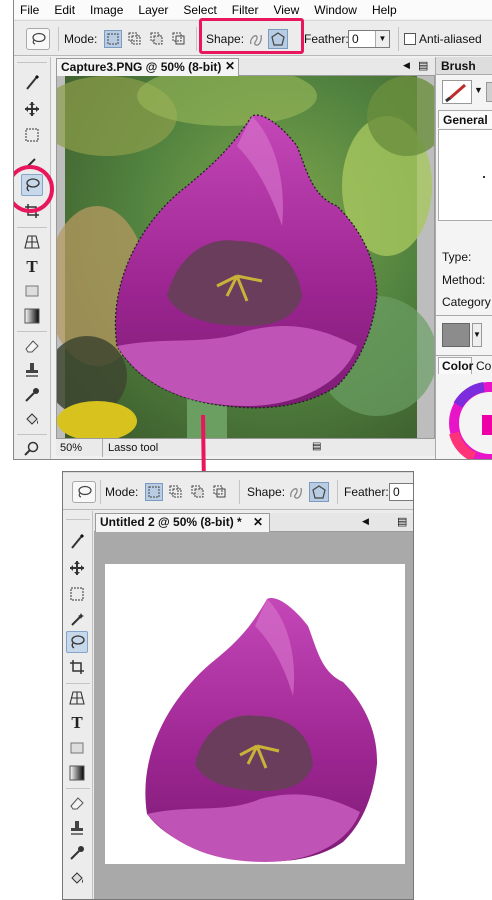  Describe the element at coordinates (410, 39) in the screenshot. I see `antialias-checkbox` at that location.